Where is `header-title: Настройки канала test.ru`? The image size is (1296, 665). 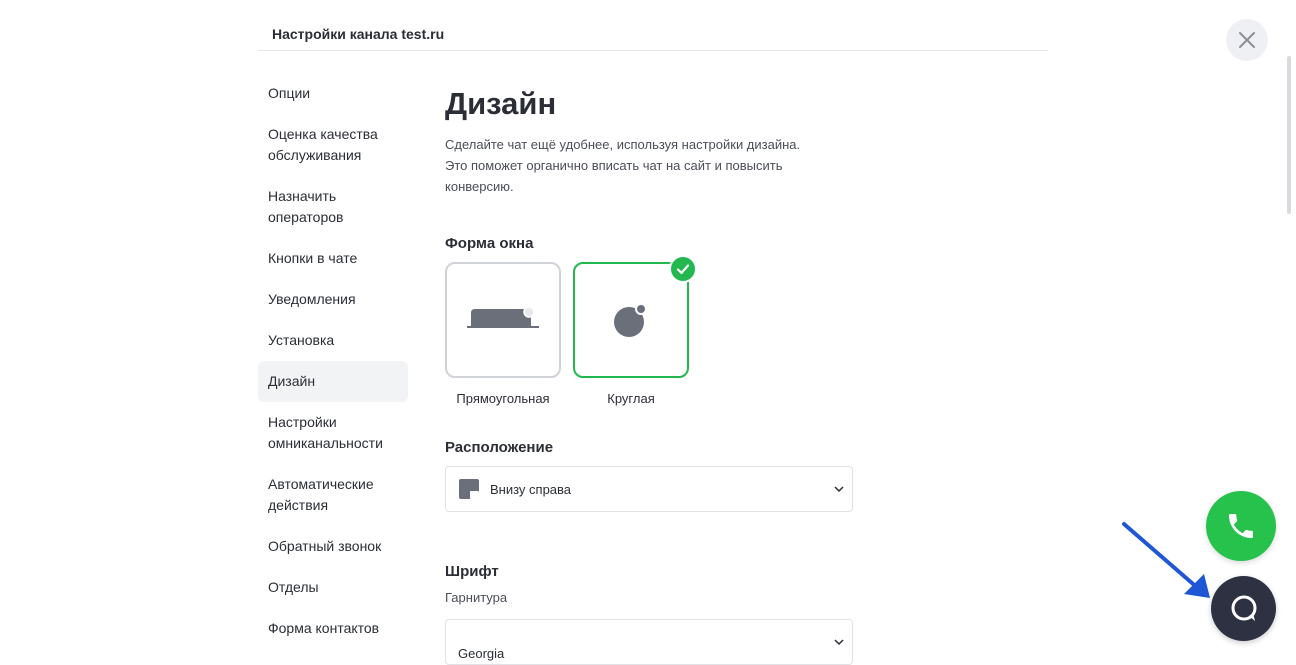
header-title: Настройки канала test.ru is located at coordinates (358, 34).